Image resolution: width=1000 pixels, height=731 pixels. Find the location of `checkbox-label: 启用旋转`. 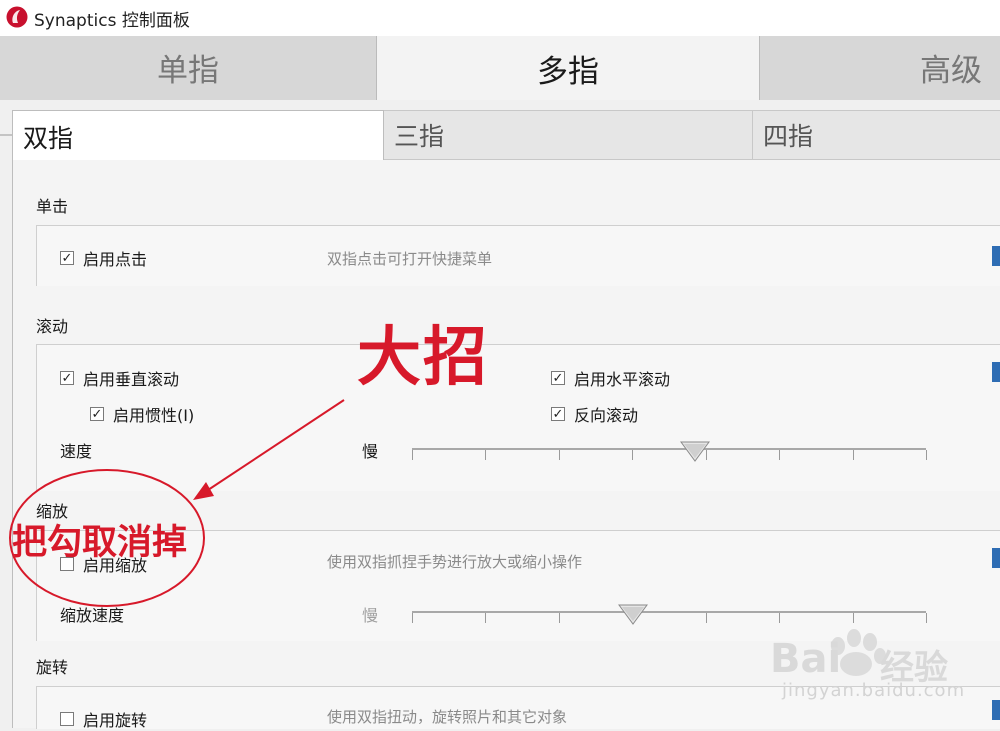

checkbox-label: 启用旋转 is located at coordinates (115, 720).